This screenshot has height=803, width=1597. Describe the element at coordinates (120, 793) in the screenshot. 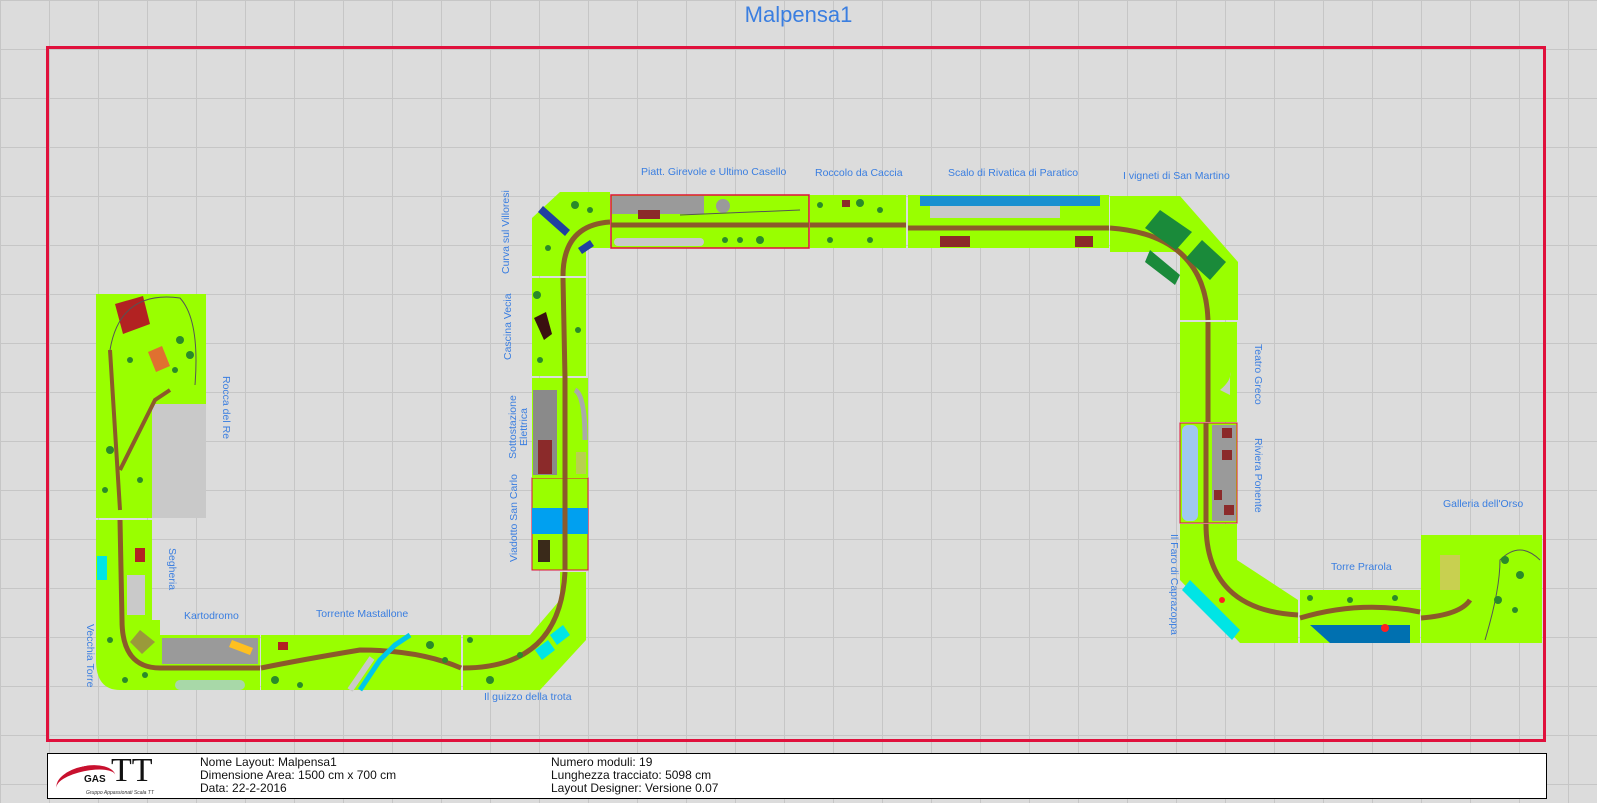

I see `logo-subtitle: Gruppo Appassionati Scala TT` at that location.